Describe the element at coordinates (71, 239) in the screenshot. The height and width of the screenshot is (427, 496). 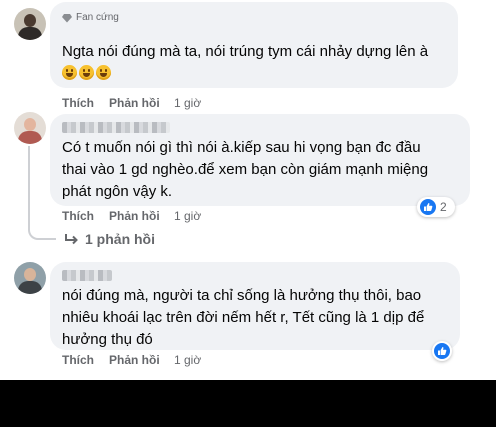
I see `reply-arrow-icon` at that location.